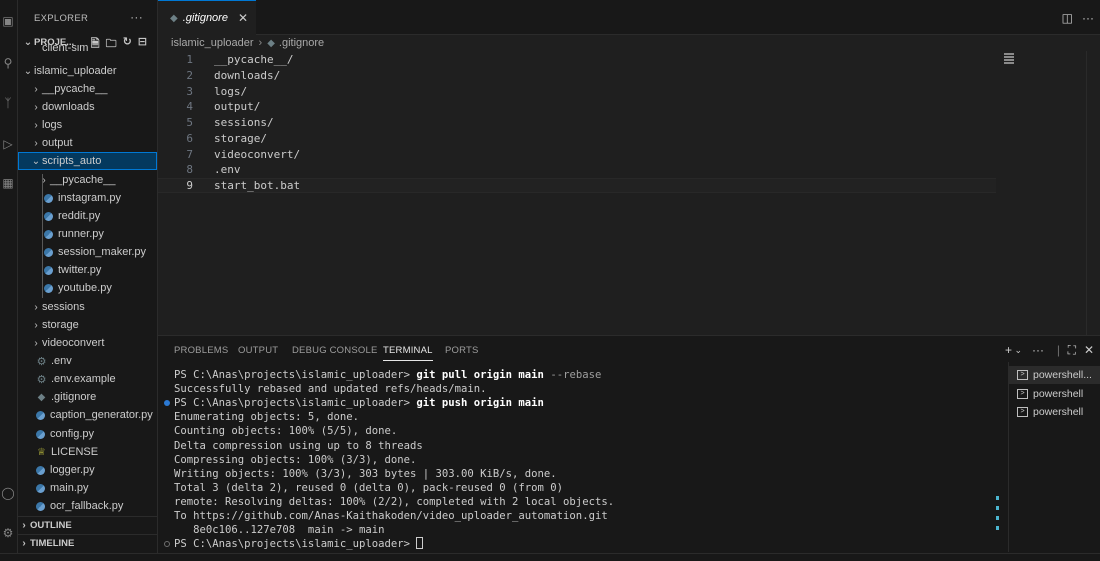 The height and width of the screenshot is (561, 1100). Describe the element at coordinates (87, 379) in the screenshot. I see `tree-item: ⚙ .env.example` at that location.